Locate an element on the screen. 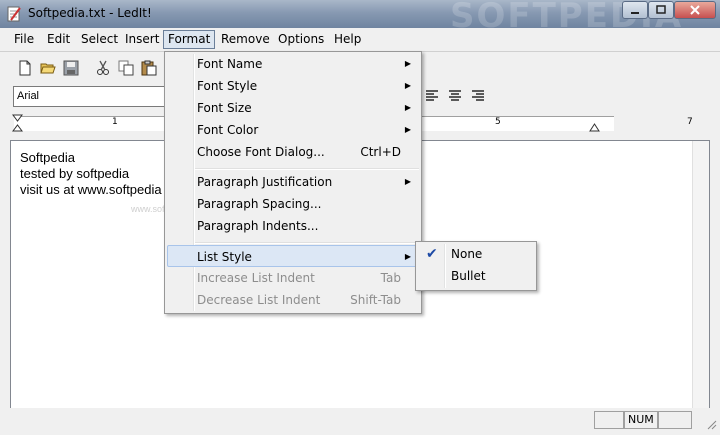 This screenshot has height=435, width=720. maximize-button is located at coordinates (661, 10).